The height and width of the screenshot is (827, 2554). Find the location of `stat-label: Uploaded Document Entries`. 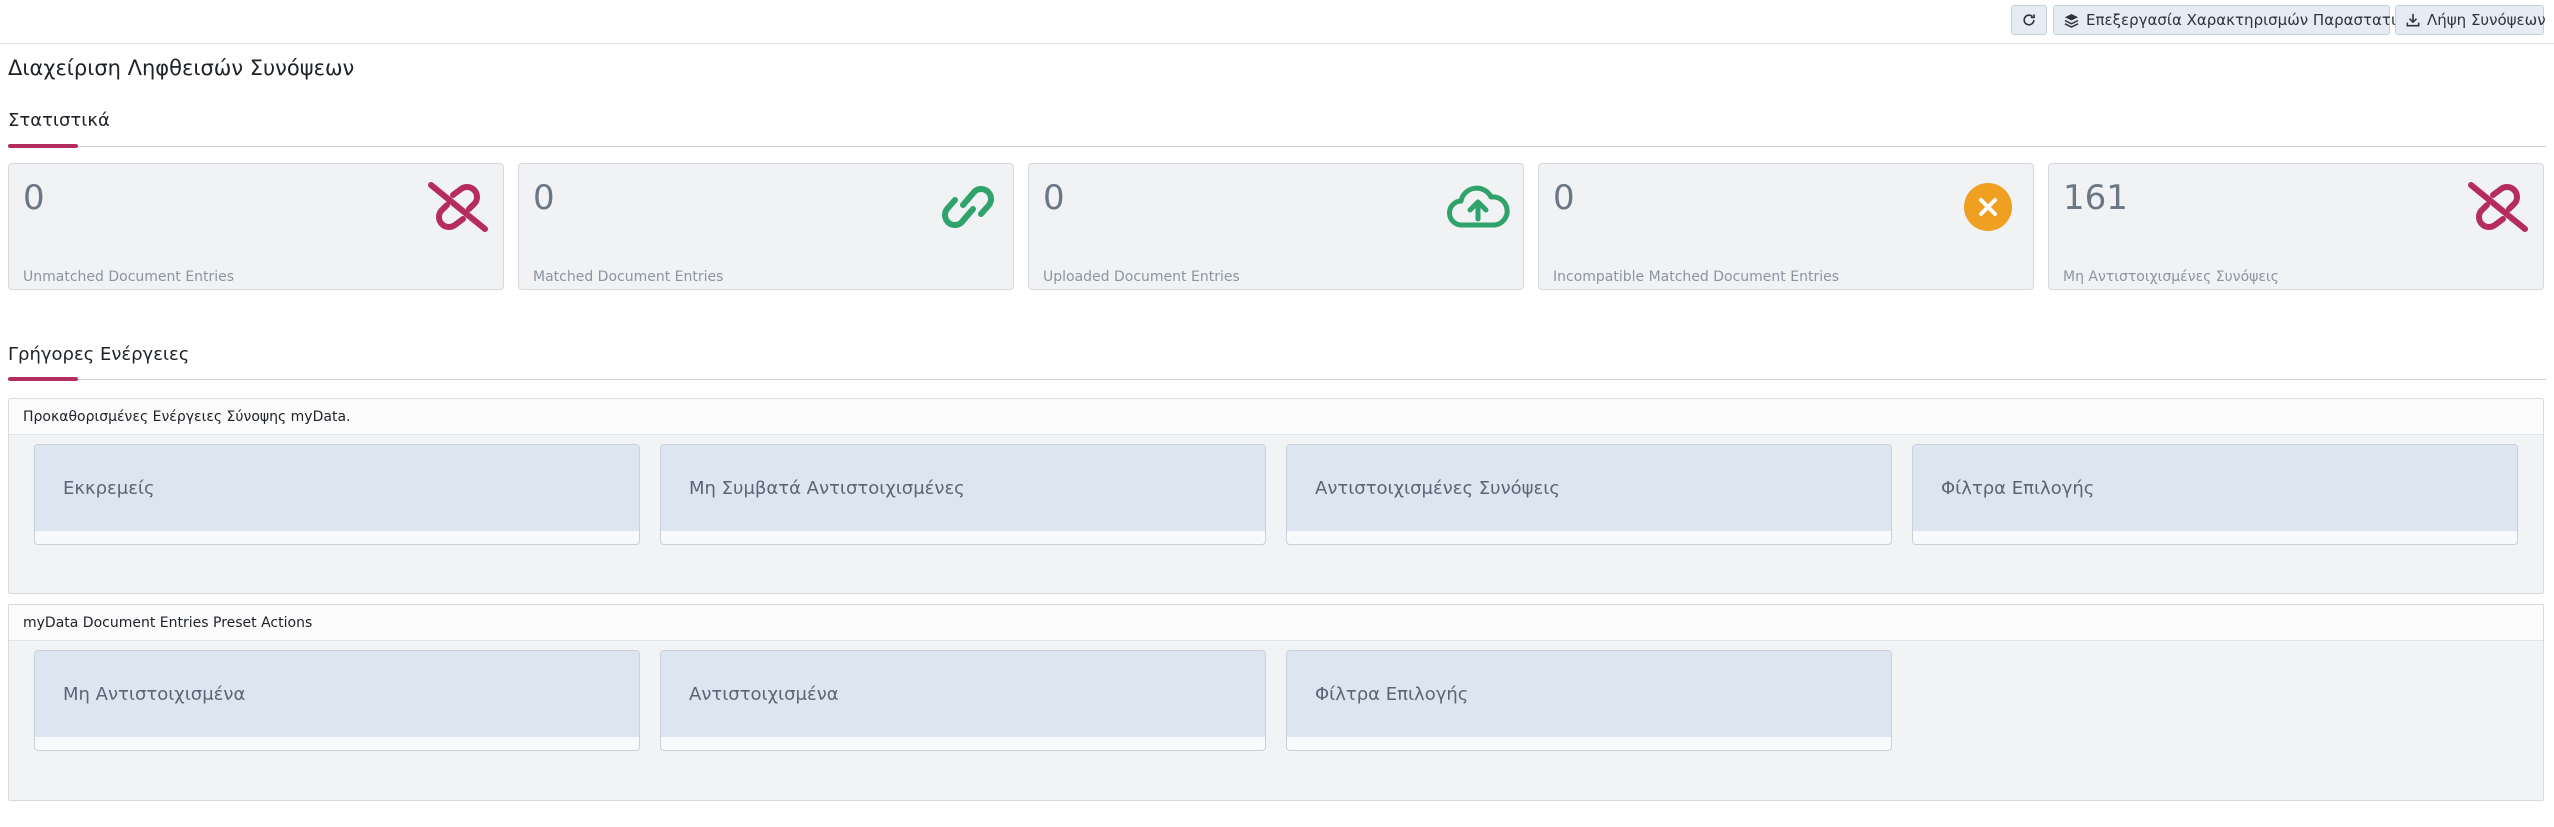

stat-label: Uploaded Document Entries is located at coordinates (1141, 277).